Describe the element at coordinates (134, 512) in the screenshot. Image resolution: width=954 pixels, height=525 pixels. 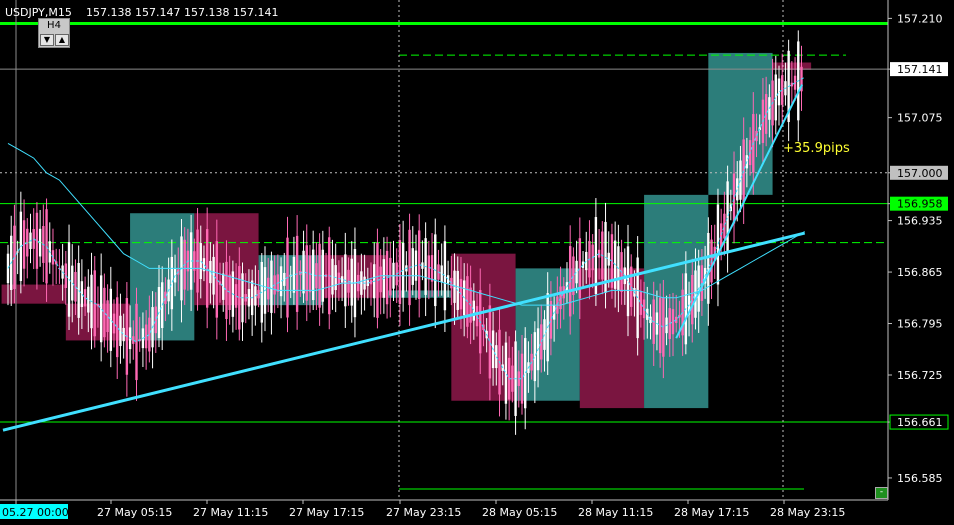
I see `x-tick-label: 27 May 05:15` at that location.